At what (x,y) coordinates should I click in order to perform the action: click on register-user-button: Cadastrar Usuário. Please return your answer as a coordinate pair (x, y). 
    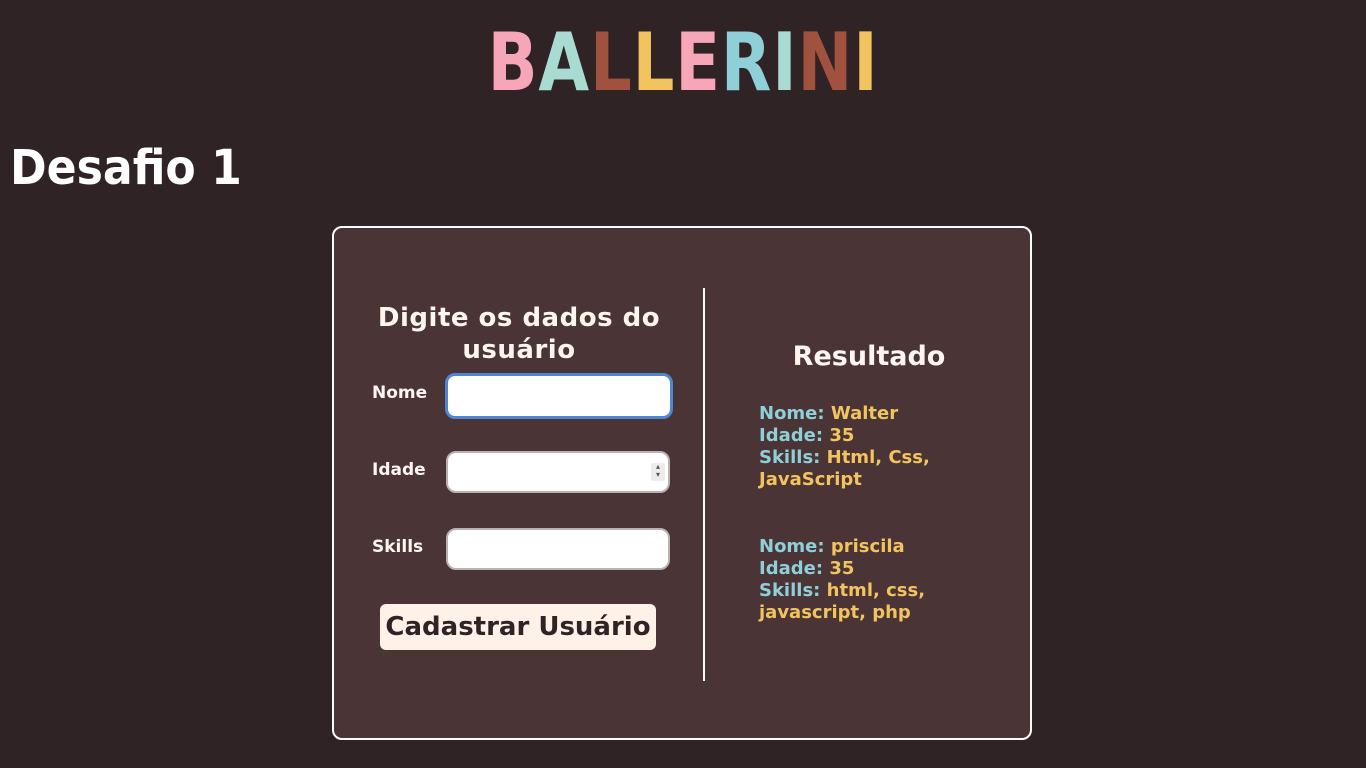
    Looking at the image, I should click on (518, 627).